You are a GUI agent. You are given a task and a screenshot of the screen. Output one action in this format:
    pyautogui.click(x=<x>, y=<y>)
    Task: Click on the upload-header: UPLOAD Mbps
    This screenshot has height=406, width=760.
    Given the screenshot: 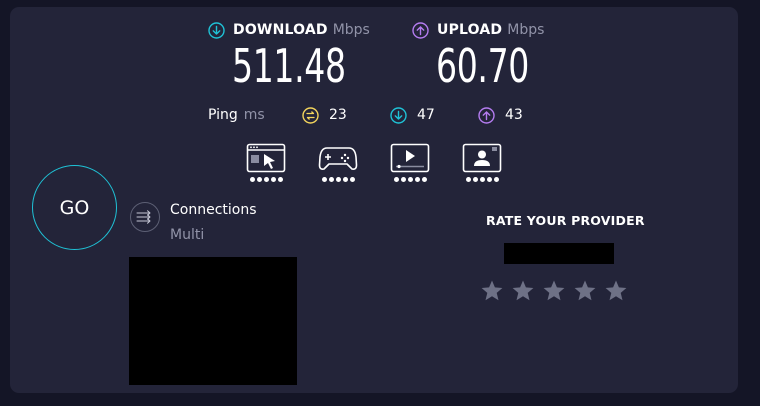 What is the action you would take?
    pyautogui.click(x=478, y=30)
    